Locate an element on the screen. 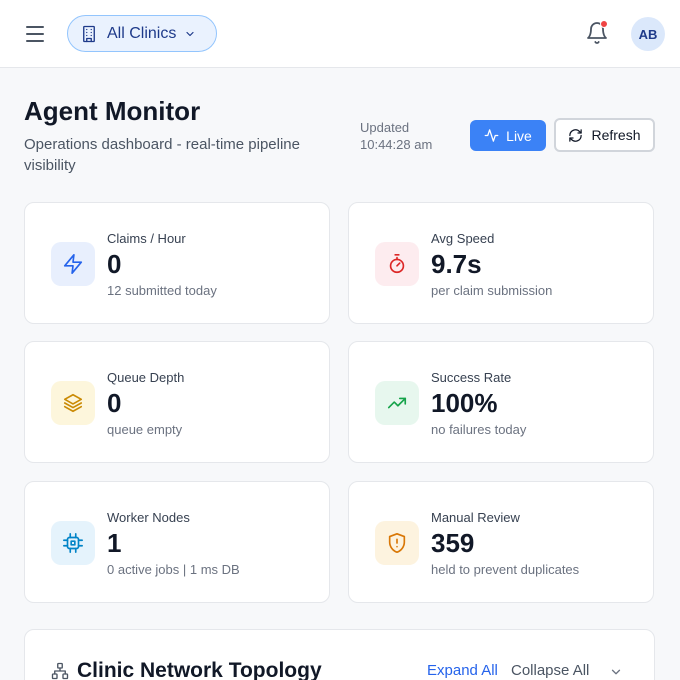  notifications-button is located at coordinates (597, 33).